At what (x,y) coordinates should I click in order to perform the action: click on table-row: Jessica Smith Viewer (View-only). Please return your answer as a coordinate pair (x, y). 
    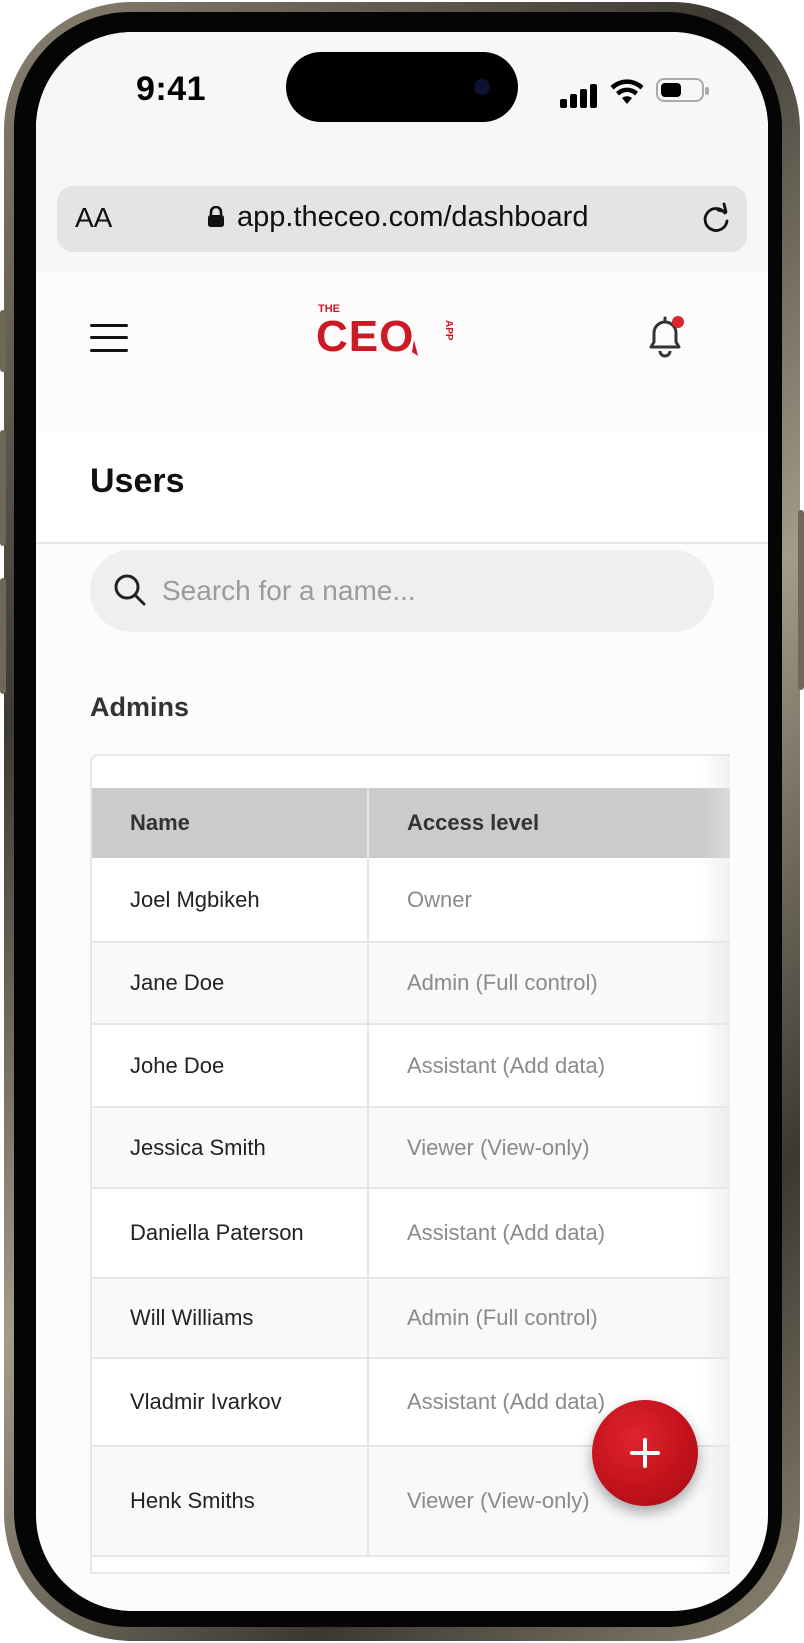
    Looking at the image, I should click on (411, 1148).